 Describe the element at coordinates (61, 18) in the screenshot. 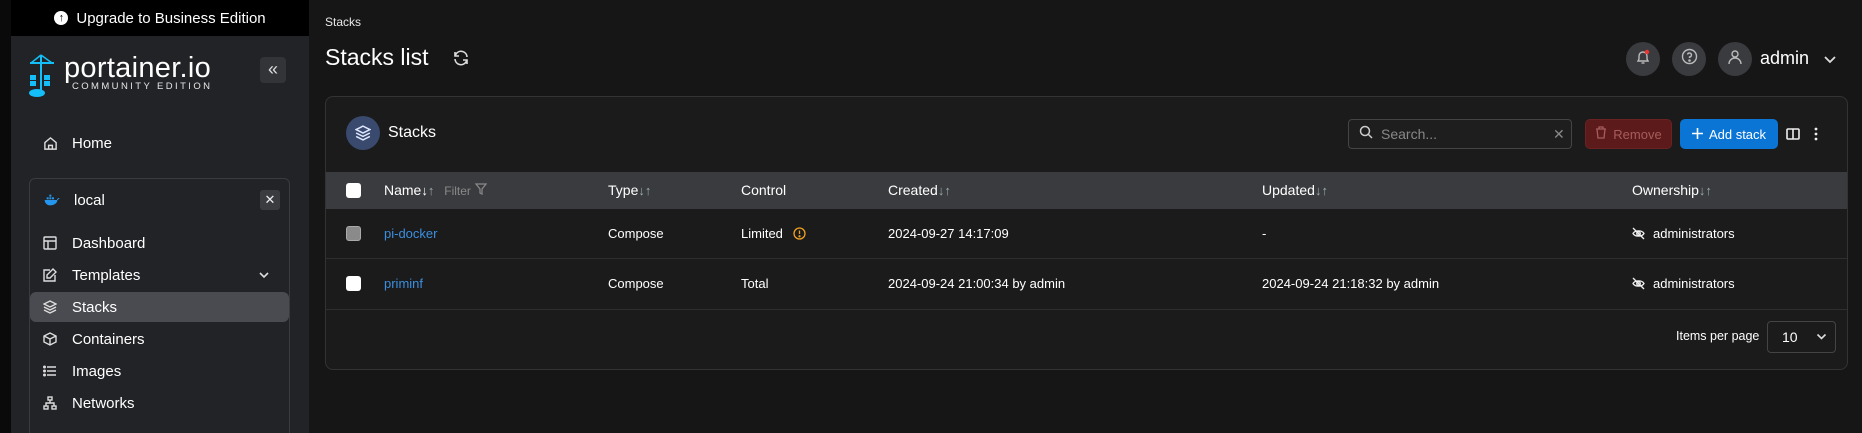

I see `arrow-up-icon: ↑` at that location.